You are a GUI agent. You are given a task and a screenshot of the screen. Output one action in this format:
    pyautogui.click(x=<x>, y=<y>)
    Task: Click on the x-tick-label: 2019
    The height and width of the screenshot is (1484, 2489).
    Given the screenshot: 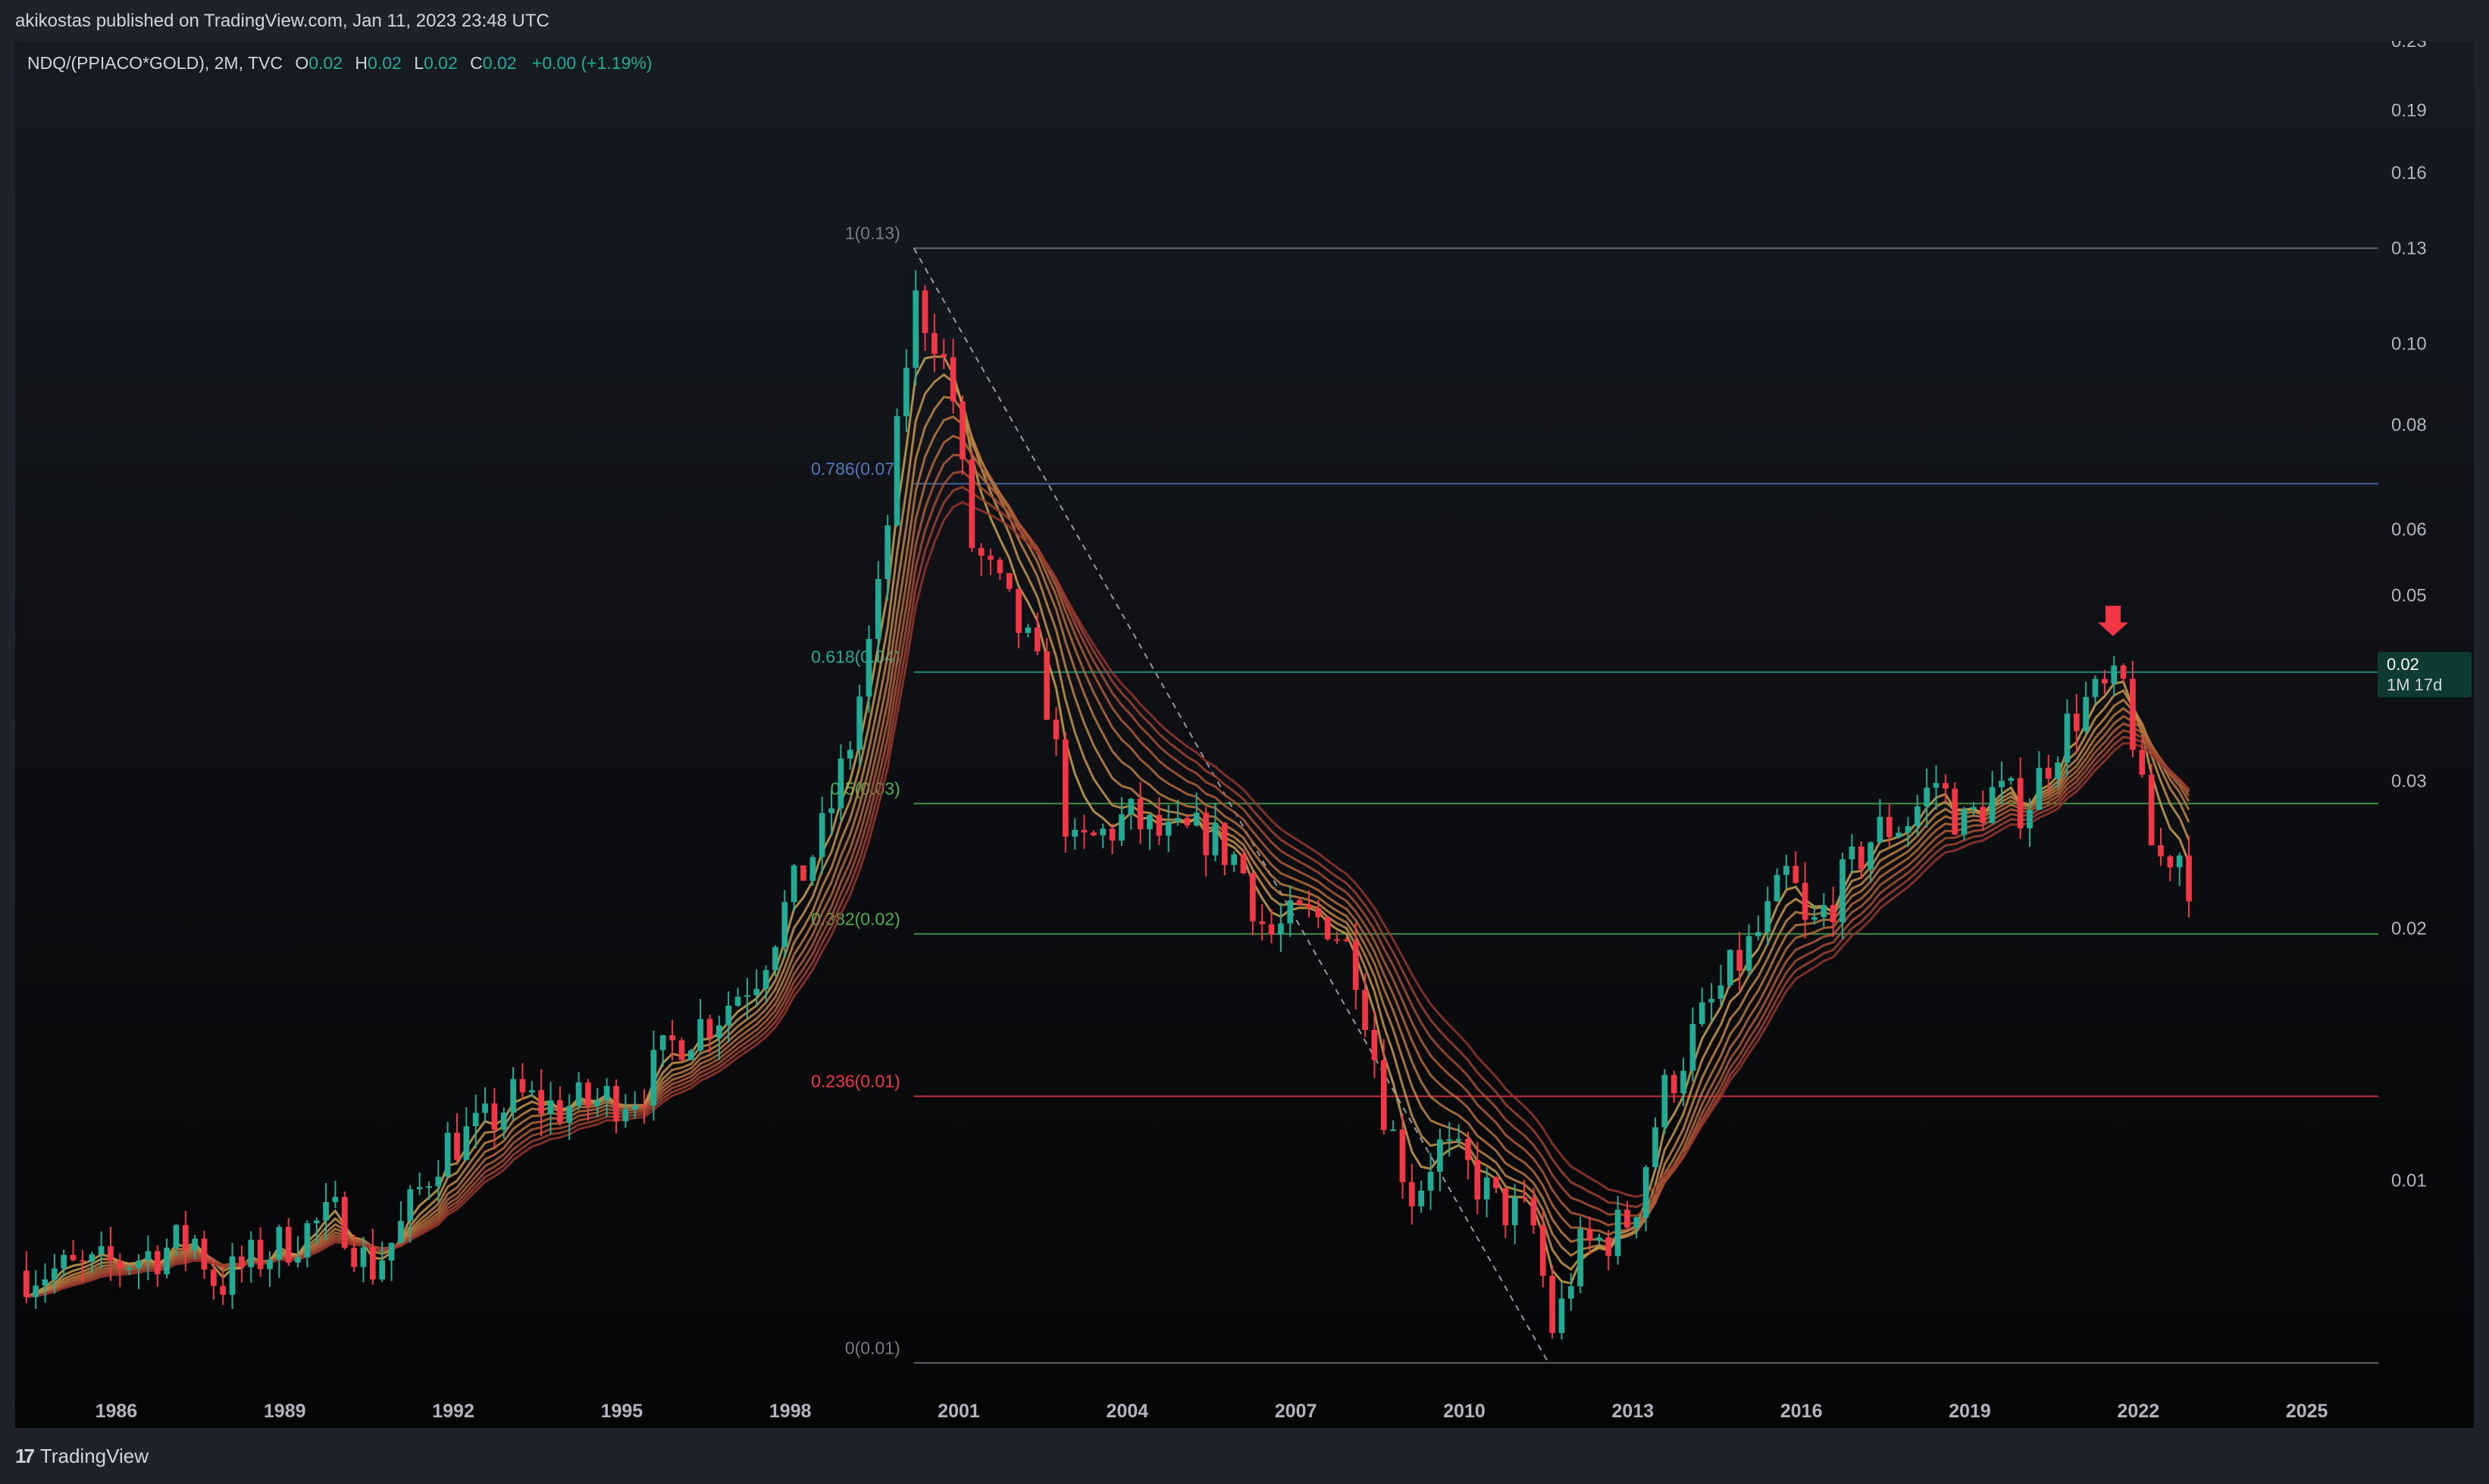 What is the action you would take?
    pyautogui.click(x=1970, y=1412)
    